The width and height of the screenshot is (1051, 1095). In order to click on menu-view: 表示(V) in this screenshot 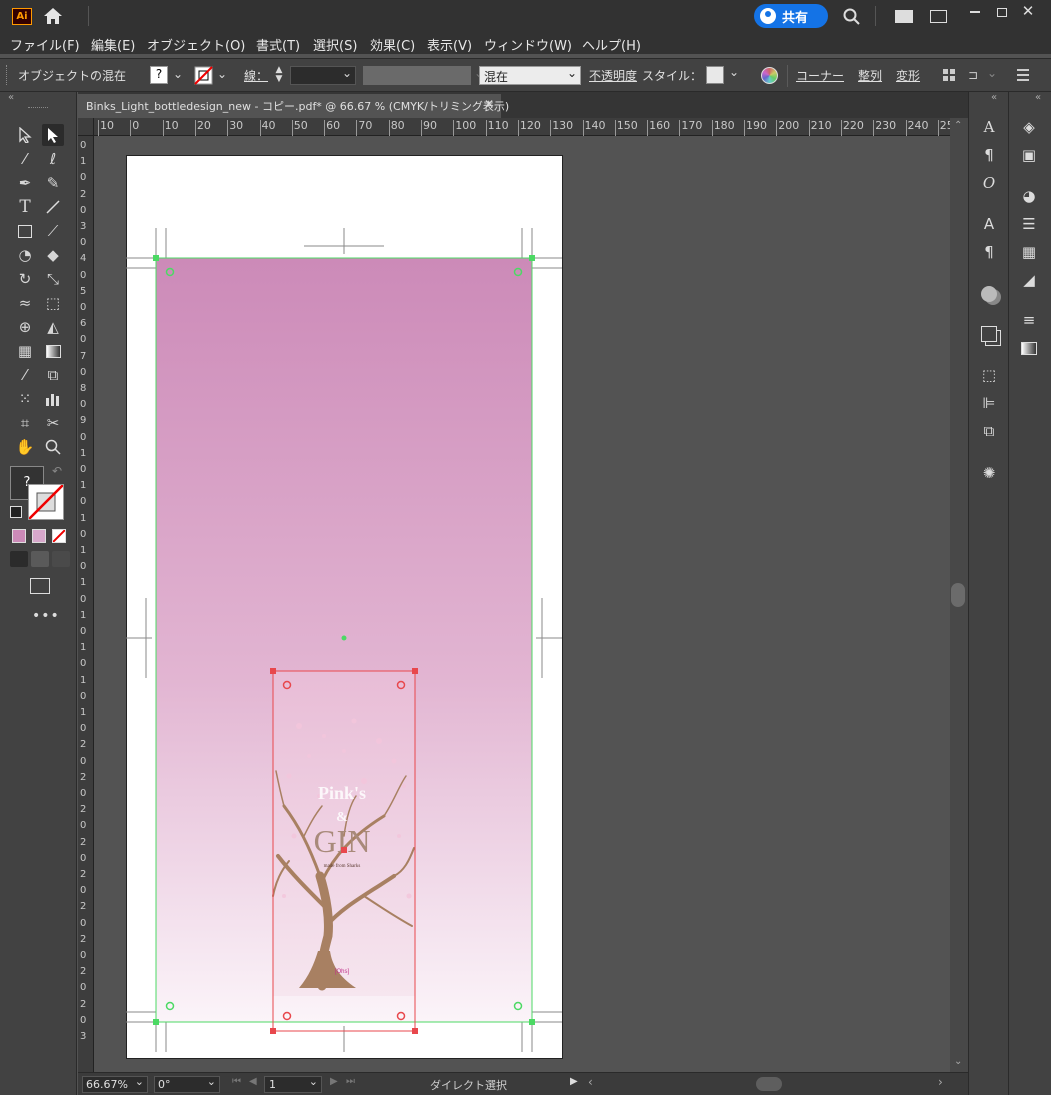, I will do `click(449, 44)`.